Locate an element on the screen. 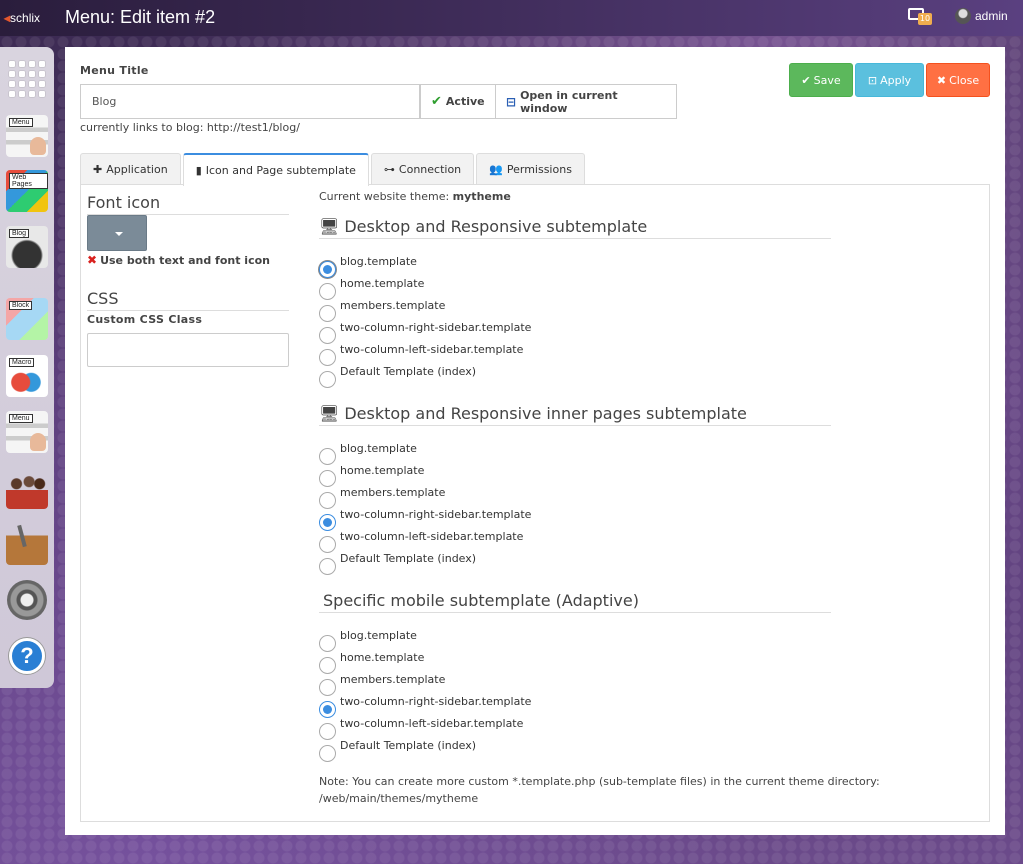 The width and height of the screenshot is (1023, 864). inner-template-option: two-column-right-sidebar.template is located at coordinates (425, 519).